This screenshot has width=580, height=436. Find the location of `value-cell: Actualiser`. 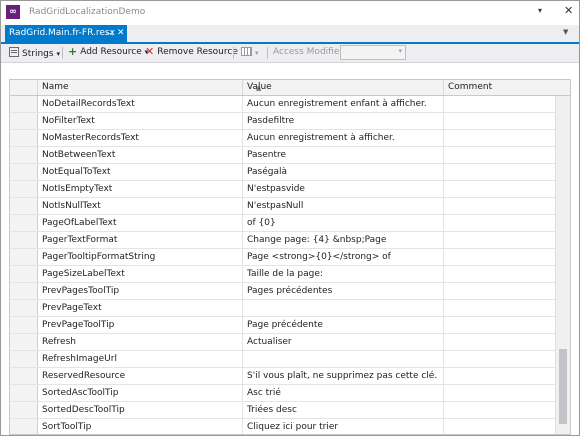

value-cell: Actualiser is located at coordinates (343, 342).